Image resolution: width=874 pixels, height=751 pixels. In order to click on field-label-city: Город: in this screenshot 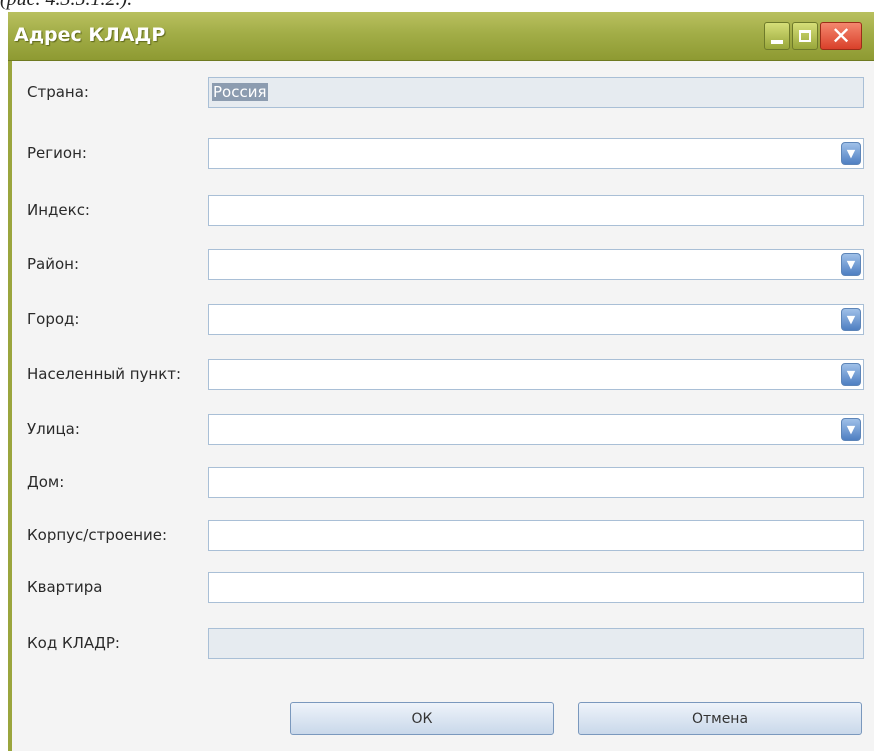, I will do `click(53, 319)`.